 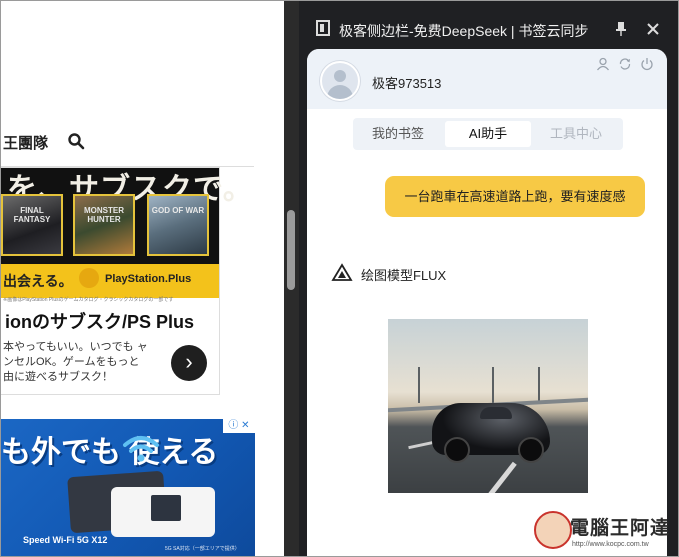 What do you see at coordinates (291, 250) in the screenshot?
I see `scrollbar-thumb` at bounding box center [291, 250].